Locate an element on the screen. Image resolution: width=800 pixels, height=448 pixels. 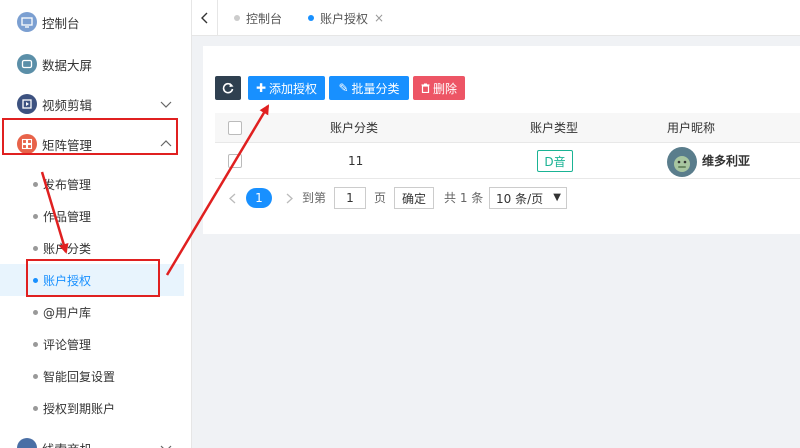
tab-account-auth: 账户授权 × is located at coordinates (346, 18).